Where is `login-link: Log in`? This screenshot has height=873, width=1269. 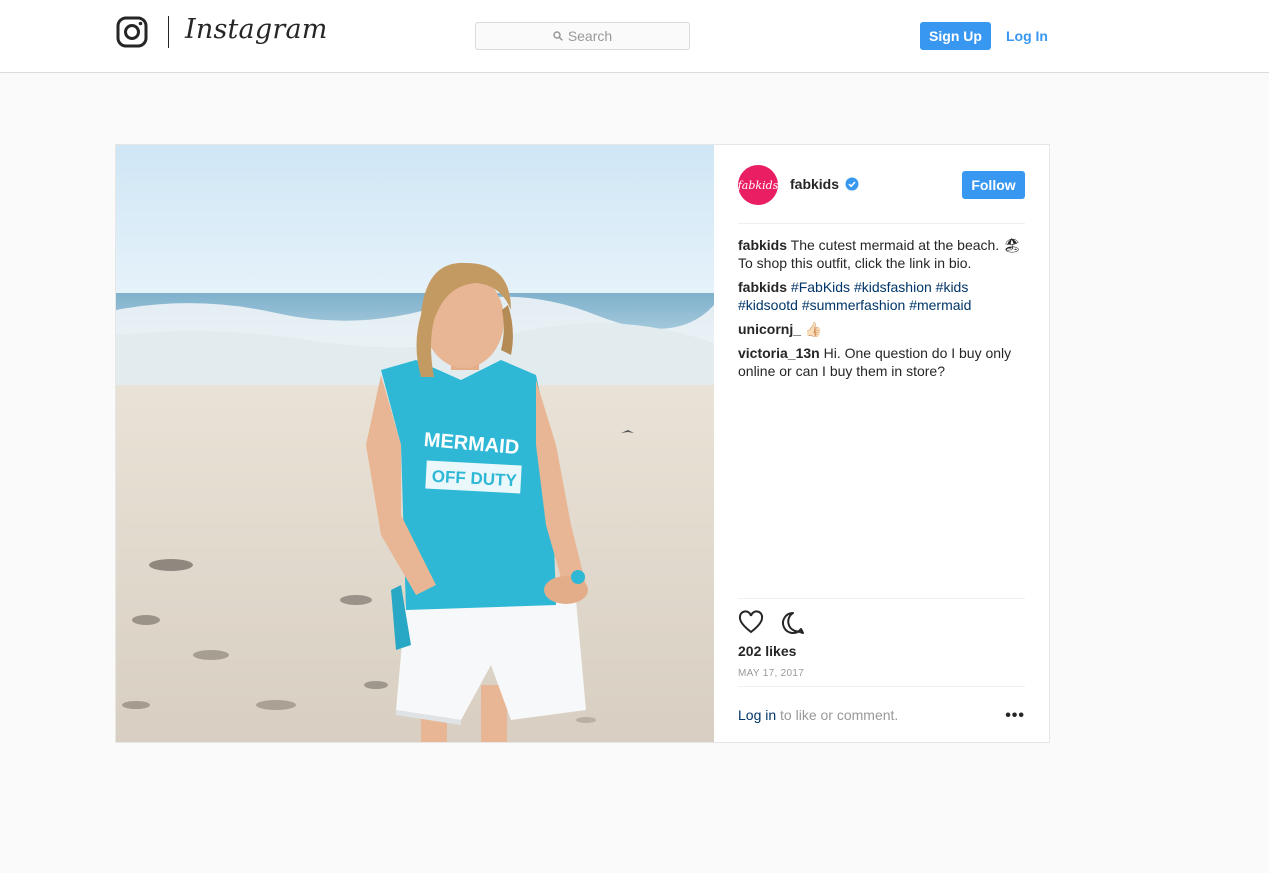
login-link: Log in is located at coordinates (757, 715).